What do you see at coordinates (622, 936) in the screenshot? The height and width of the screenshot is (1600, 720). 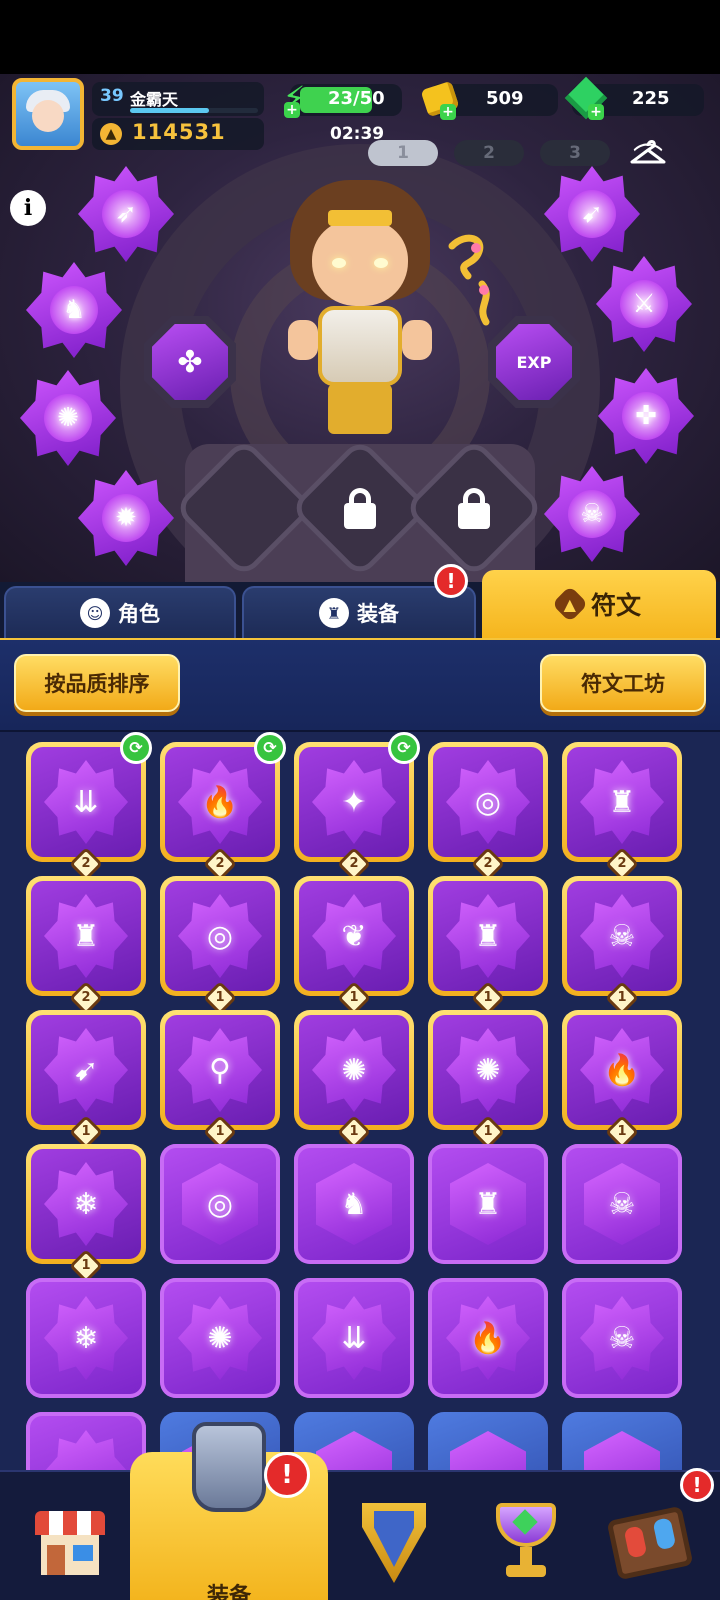 I see `rune-card-inner: ☠` at bounding box center [622, 936].